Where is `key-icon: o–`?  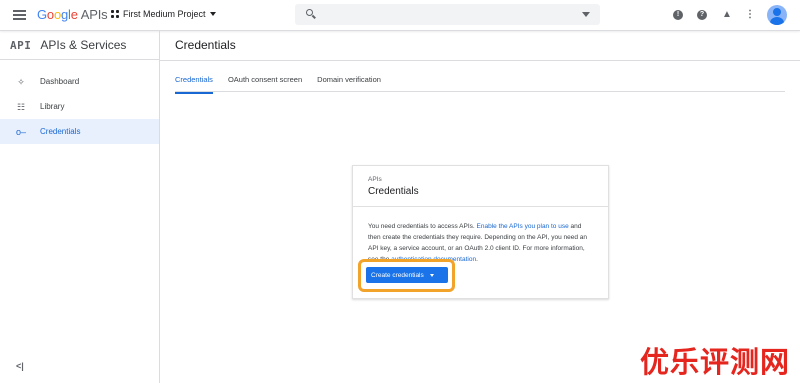
key-icon: o– is located at coordinates (21, 131).